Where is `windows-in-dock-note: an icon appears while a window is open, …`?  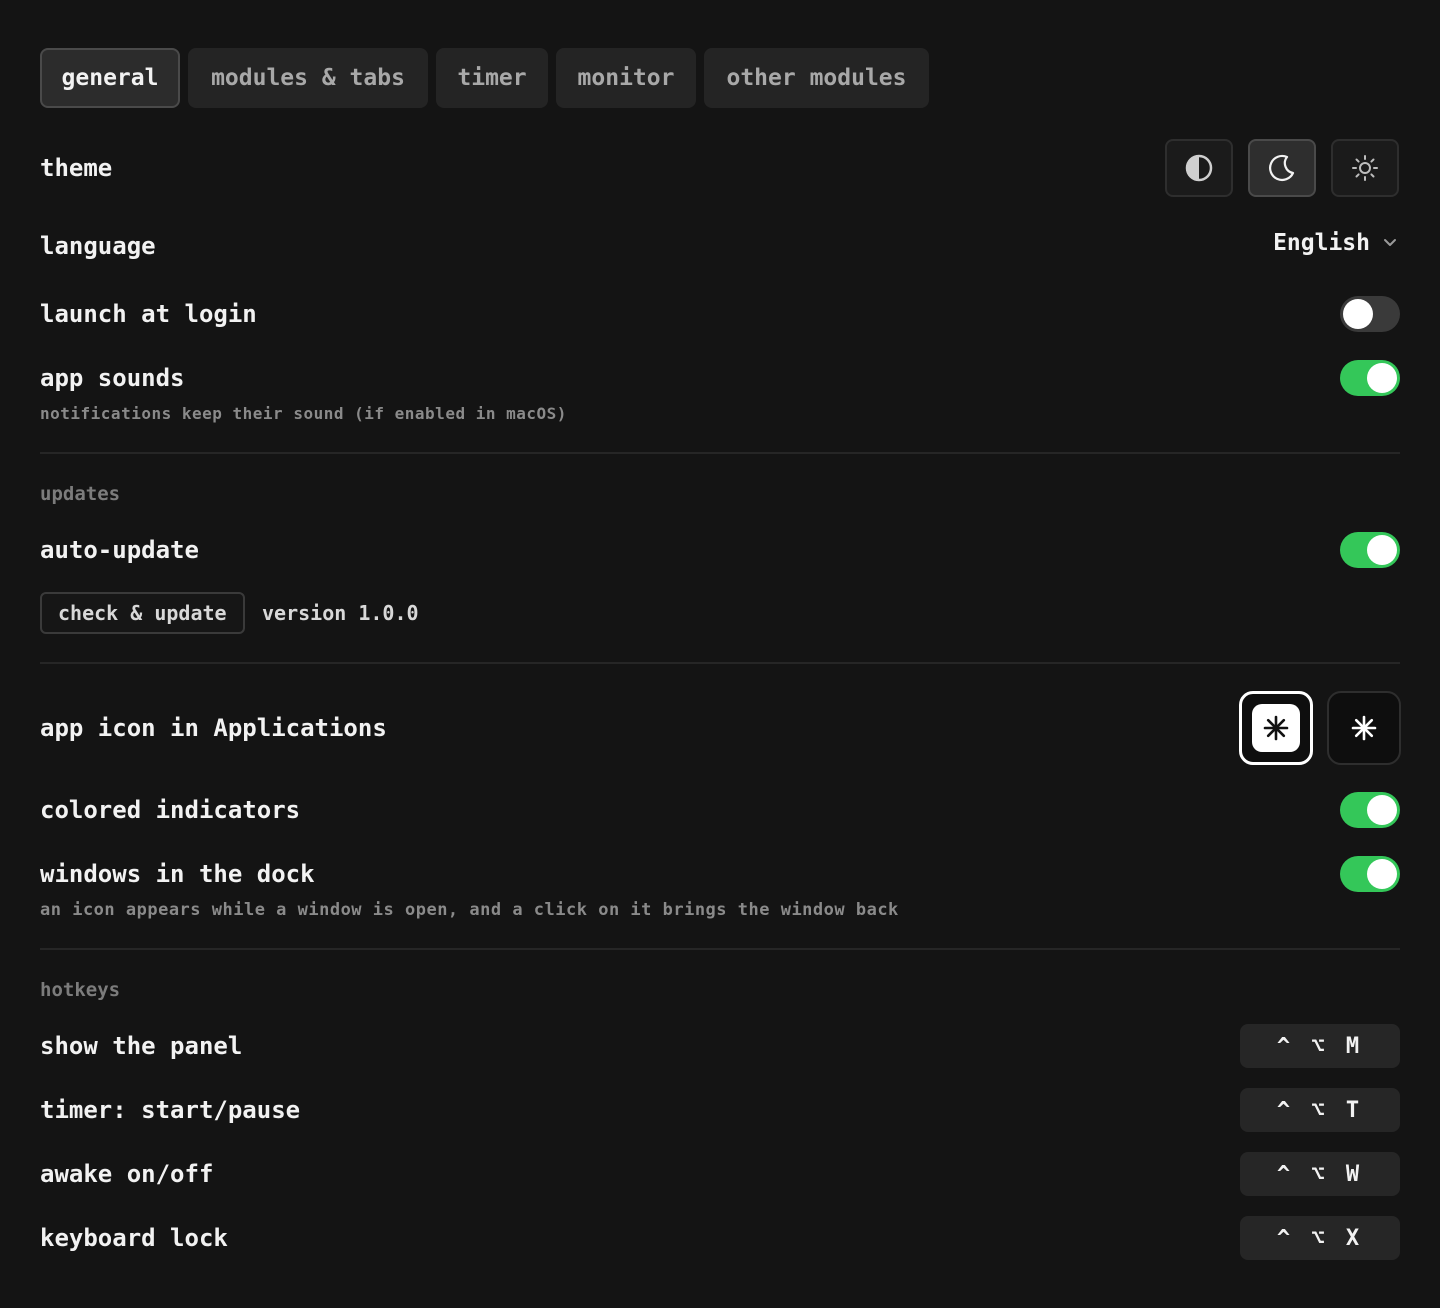
windows-in-dock-note: an icon appears while a window is open, … is located at coordinates (469, 910).